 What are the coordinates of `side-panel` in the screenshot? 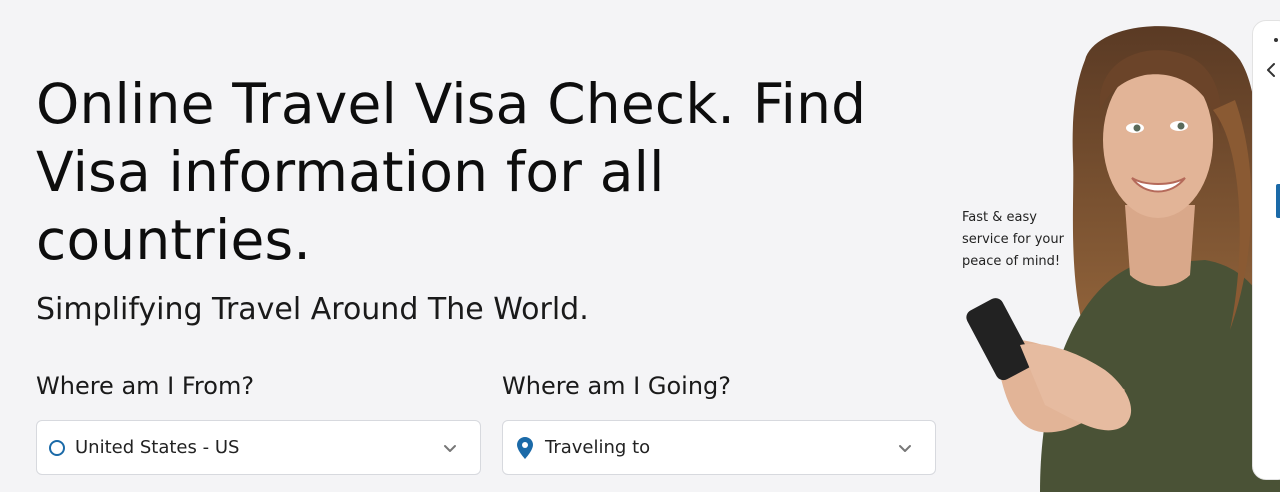 It's located at (1266, 250).